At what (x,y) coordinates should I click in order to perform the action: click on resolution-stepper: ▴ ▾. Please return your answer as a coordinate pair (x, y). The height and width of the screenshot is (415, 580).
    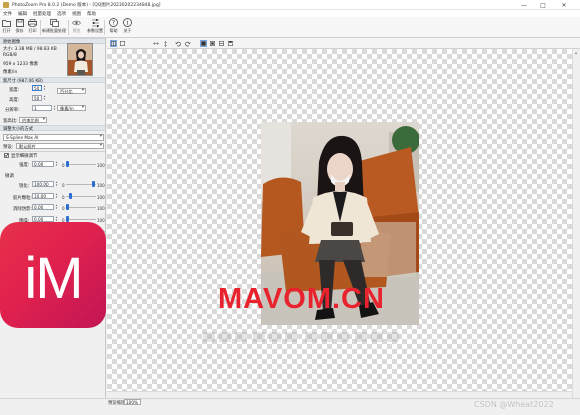
    Looking at the image, I should click on (54, 108).